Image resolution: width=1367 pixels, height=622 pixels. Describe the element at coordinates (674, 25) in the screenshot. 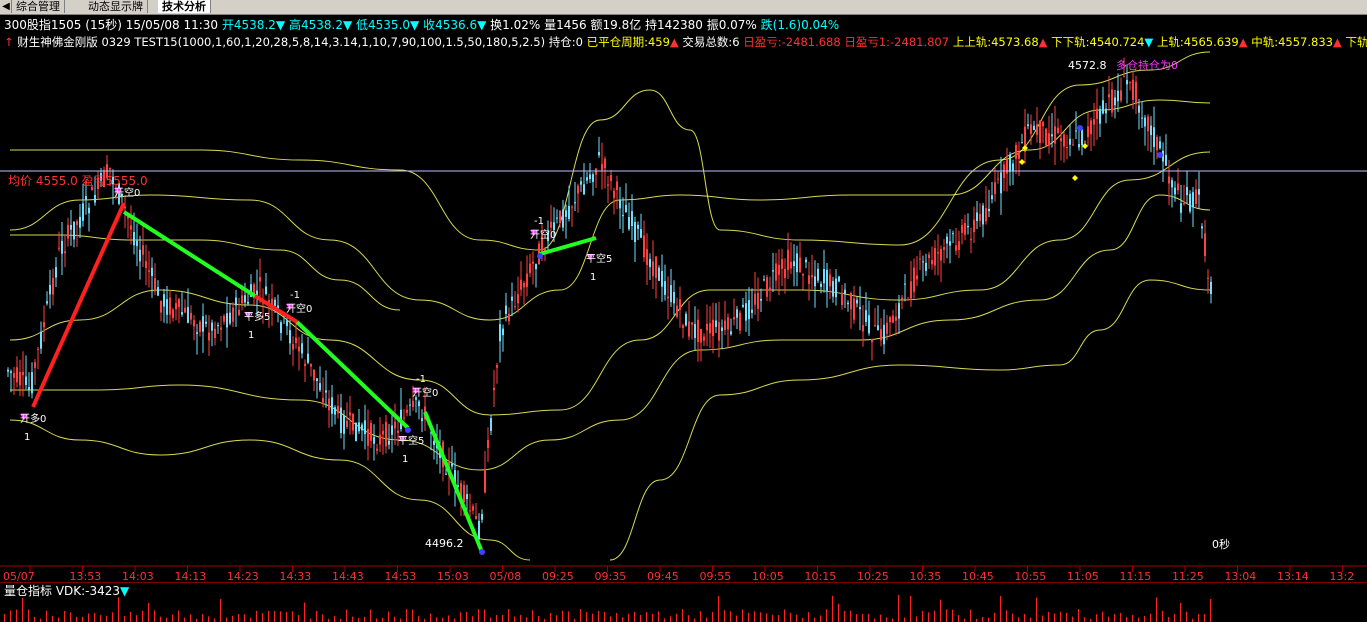

I see `position: 持142380` at that location.